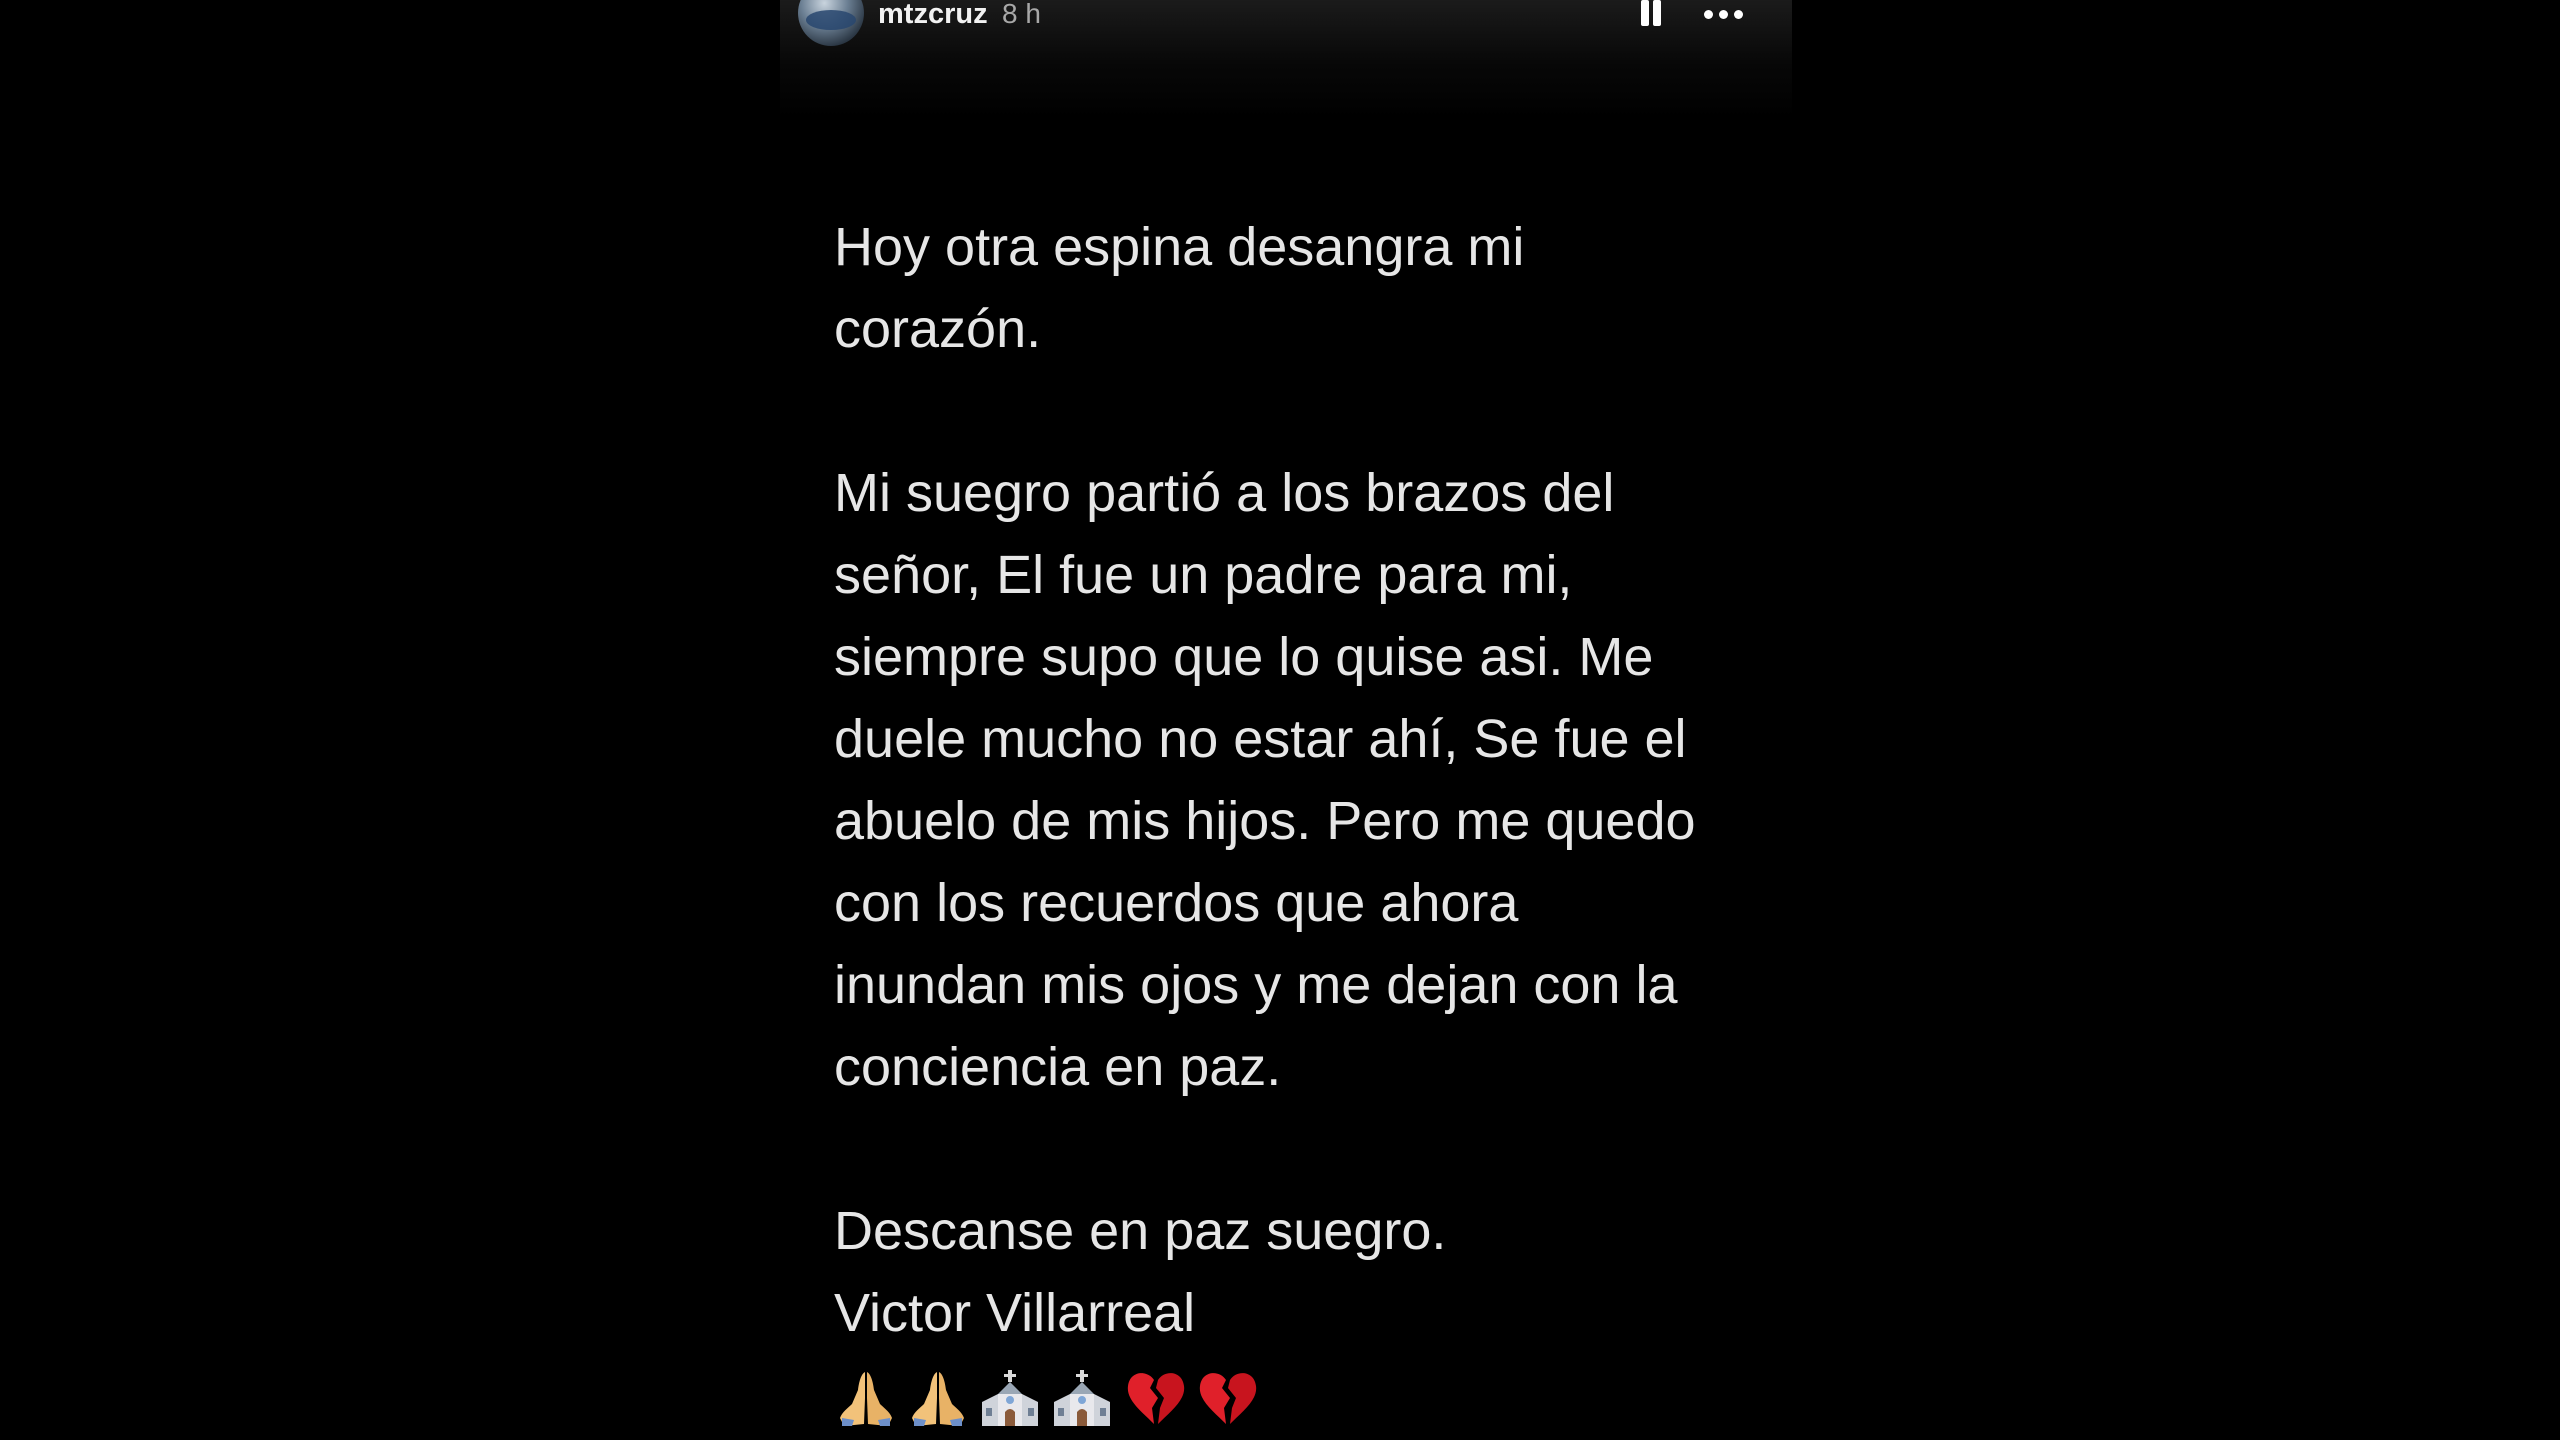  What do you see at coordinates (1286, 59) in the screenshot?
I see `story-header: mtzcruz 8 h` at bounding box center [1286, 59].